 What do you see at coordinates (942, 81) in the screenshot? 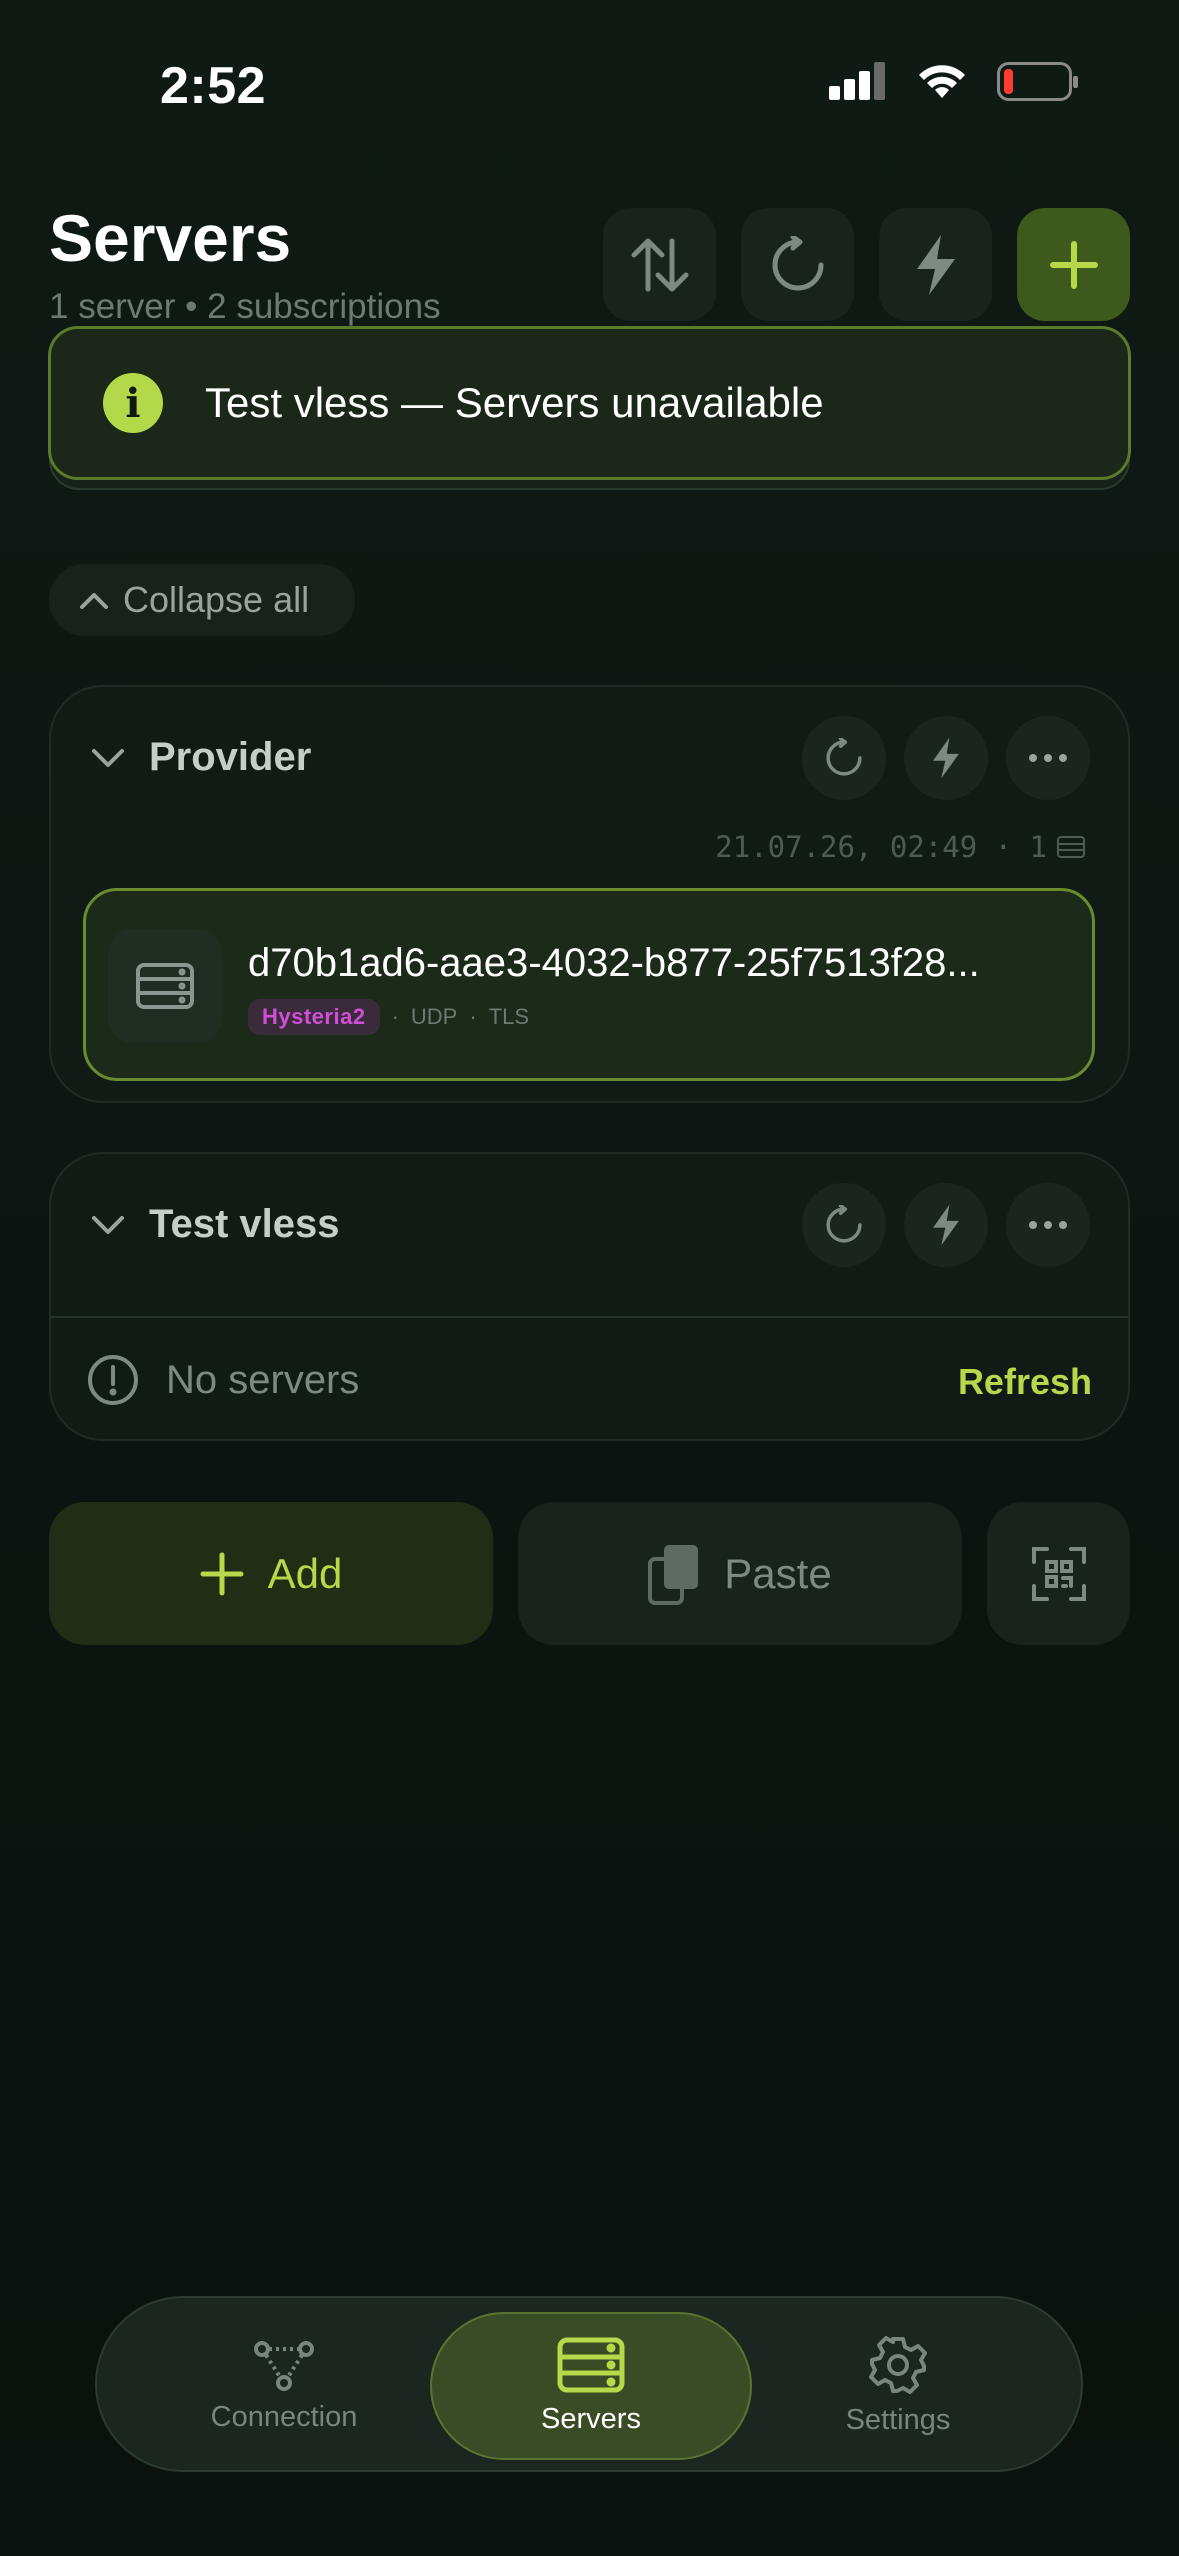
I see `wifi-icon` at bounding box center [942, 81].